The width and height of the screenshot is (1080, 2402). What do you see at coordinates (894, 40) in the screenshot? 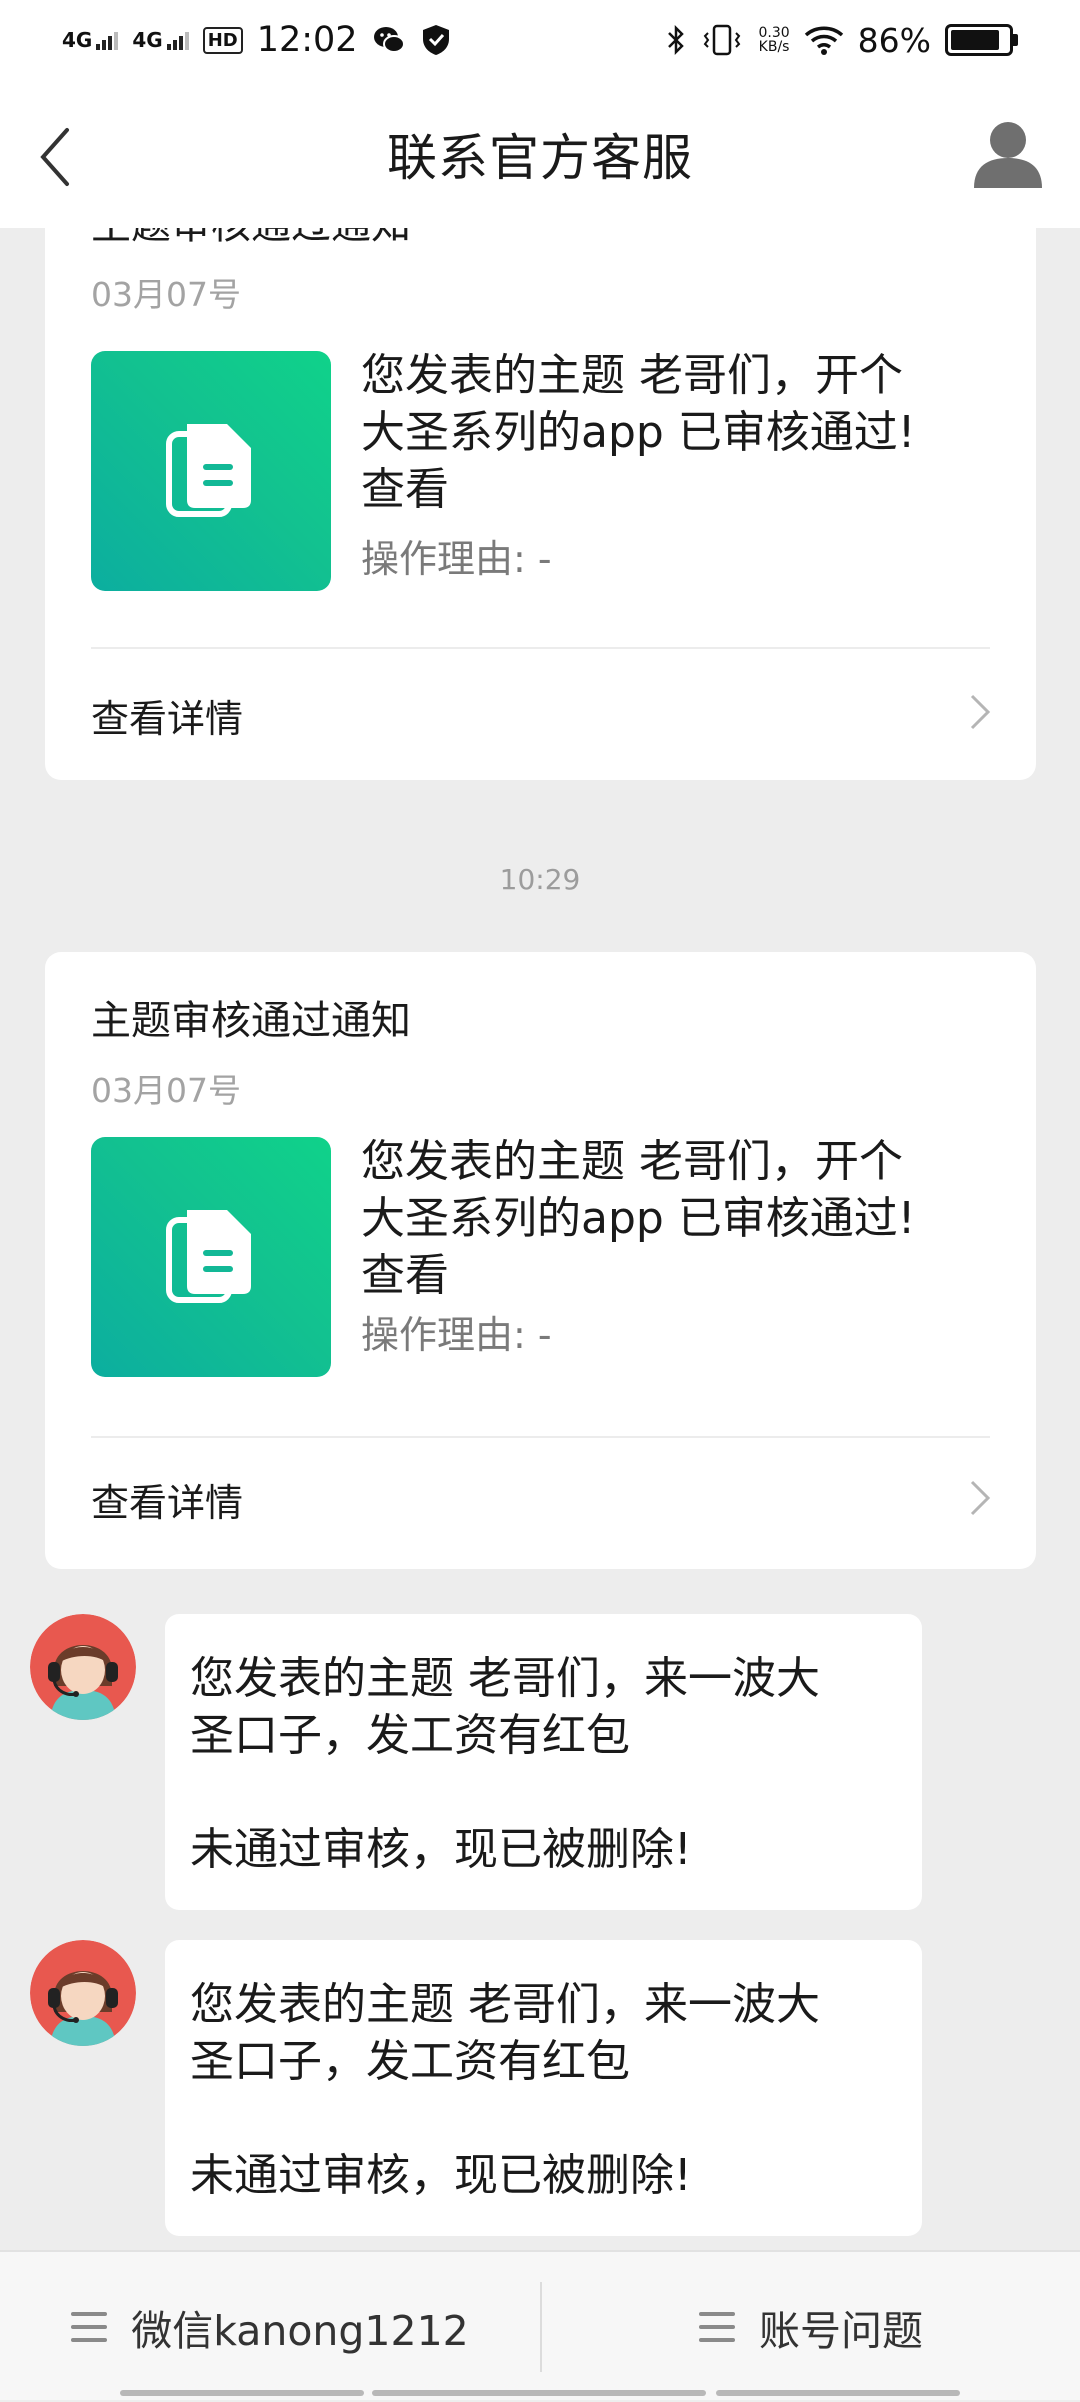
I see `battery-percent: 86%` at bounding box center [894, 40].